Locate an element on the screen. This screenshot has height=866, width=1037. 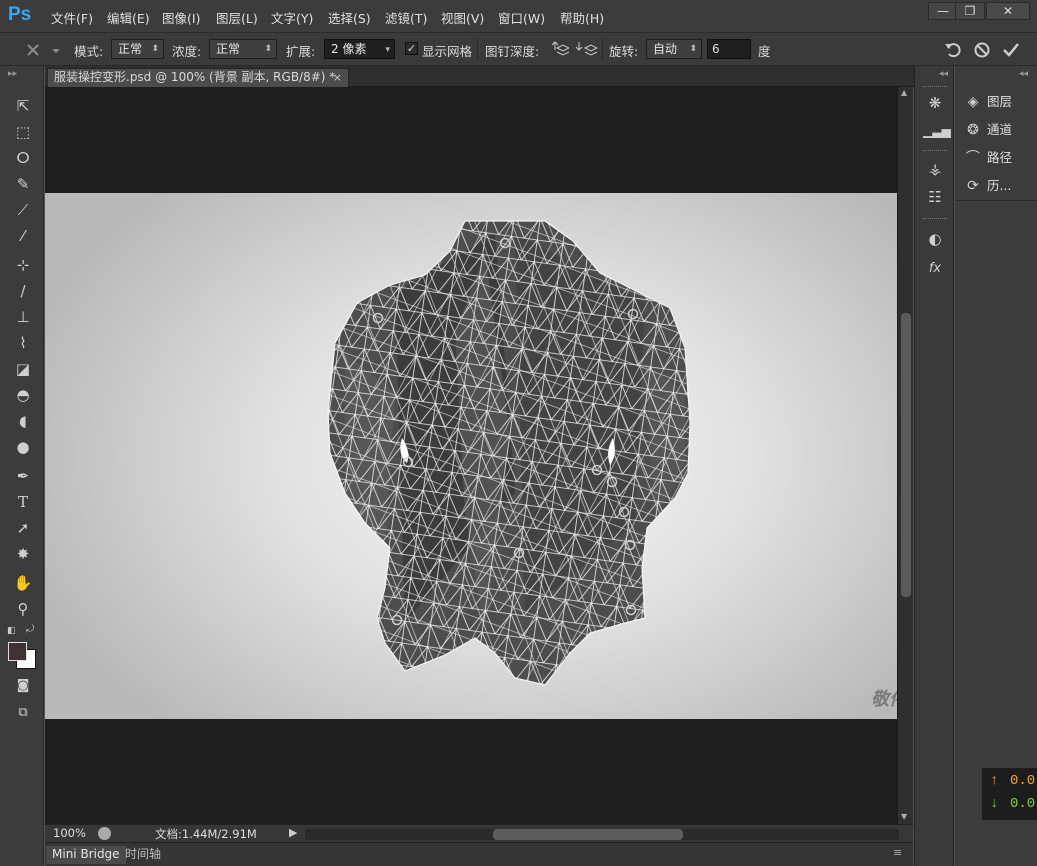
panel-paths-label: 路径 is located at coordinates (999, 157).